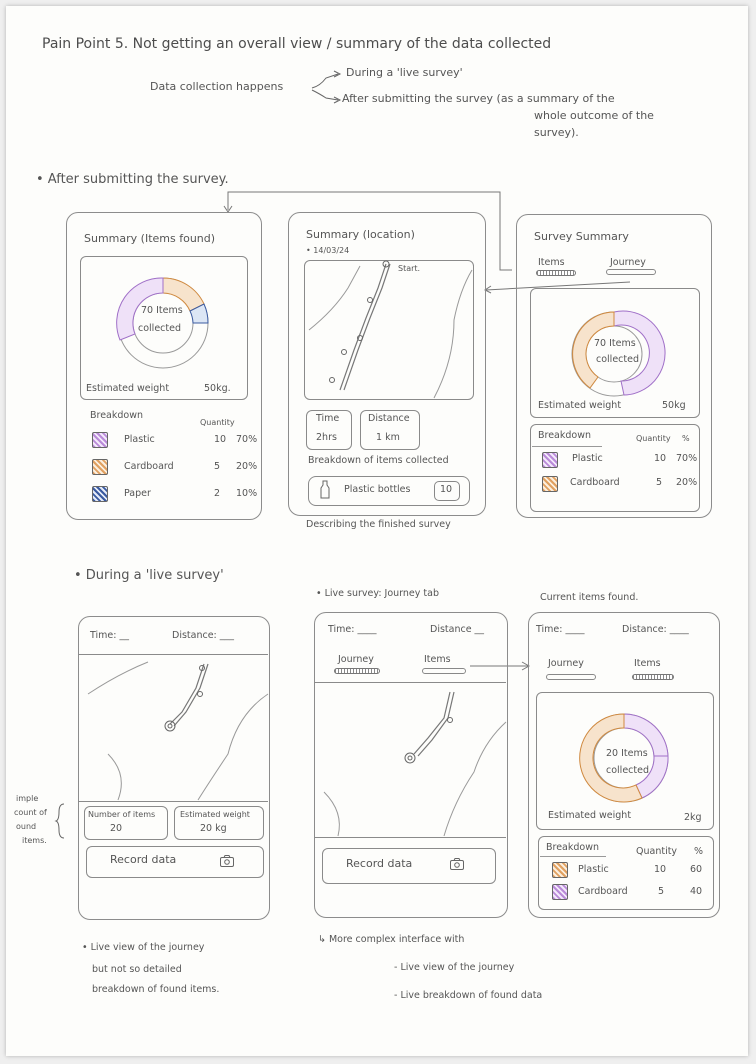  I want to click on screen2-breakdown-label: Breakdown of items collected, so click(378, 460).